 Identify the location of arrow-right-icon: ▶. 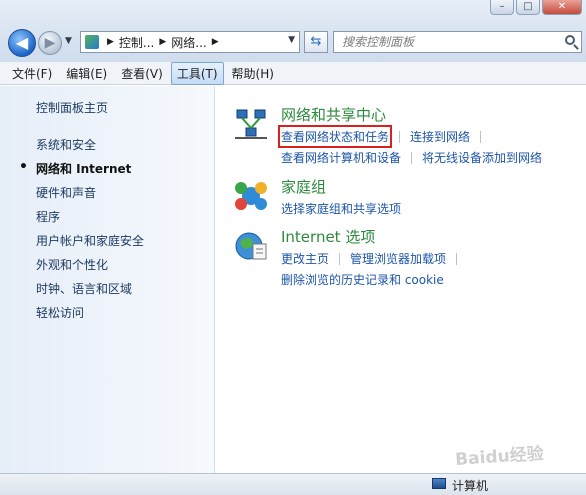
(50, 43).